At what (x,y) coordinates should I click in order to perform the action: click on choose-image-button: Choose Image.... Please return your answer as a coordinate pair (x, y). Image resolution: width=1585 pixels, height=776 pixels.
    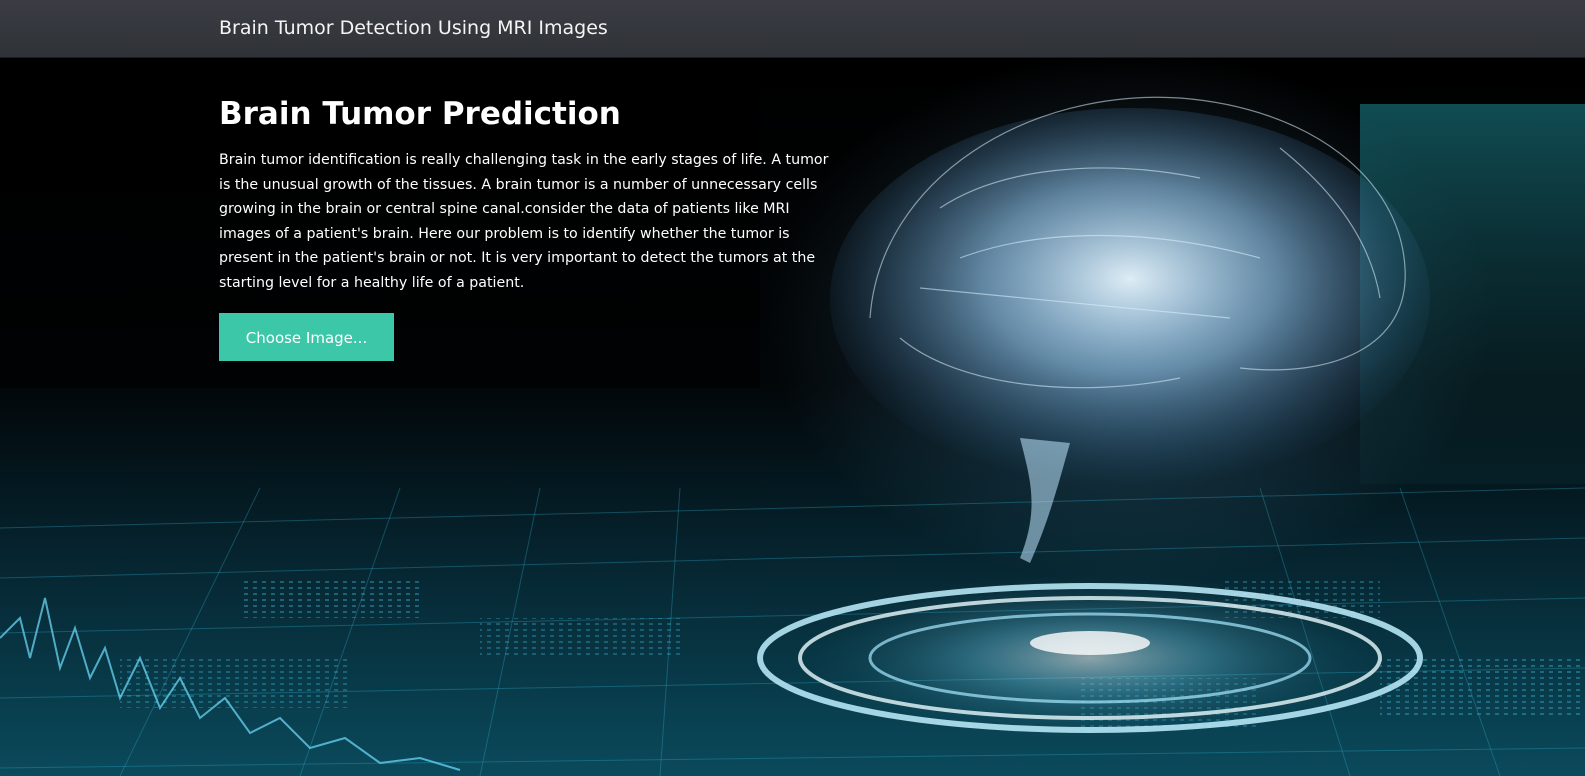
    Looking at the image, I should click on (306, 337).